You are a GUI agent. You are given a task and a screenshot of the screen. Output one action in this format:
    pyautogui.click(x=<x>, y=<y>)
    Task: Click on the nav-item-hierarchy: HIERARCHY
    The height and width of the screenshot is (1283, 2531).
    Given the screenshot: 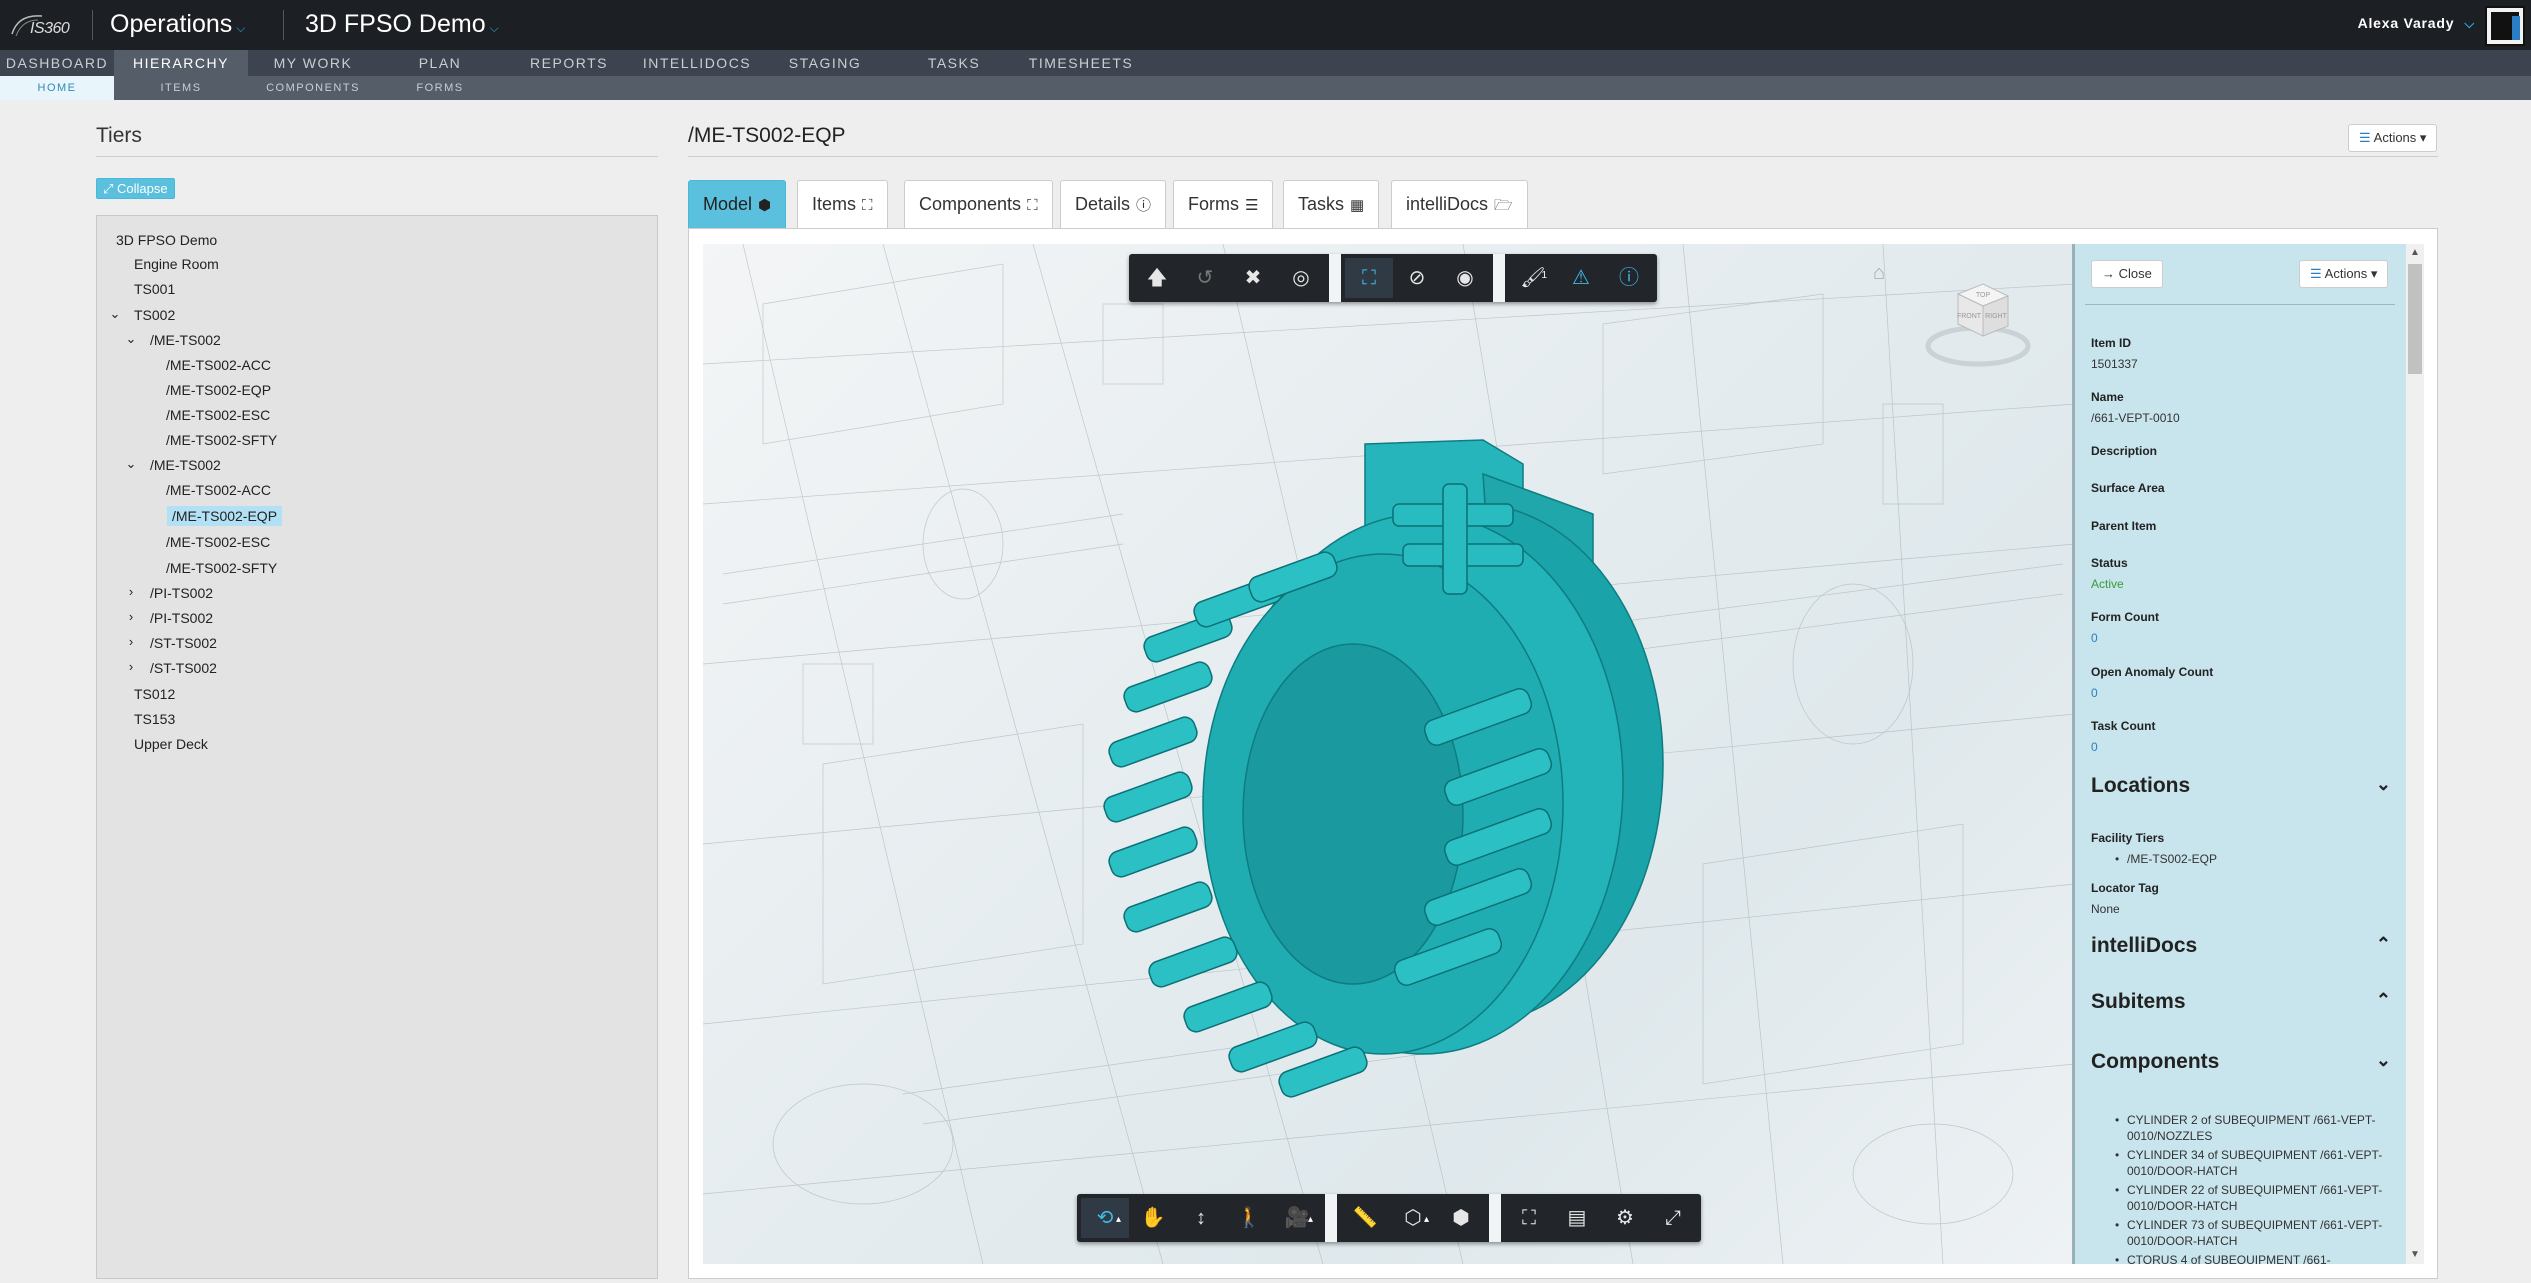 What is the action you would take?
    pyautogui.click(x=181, y=63)
    